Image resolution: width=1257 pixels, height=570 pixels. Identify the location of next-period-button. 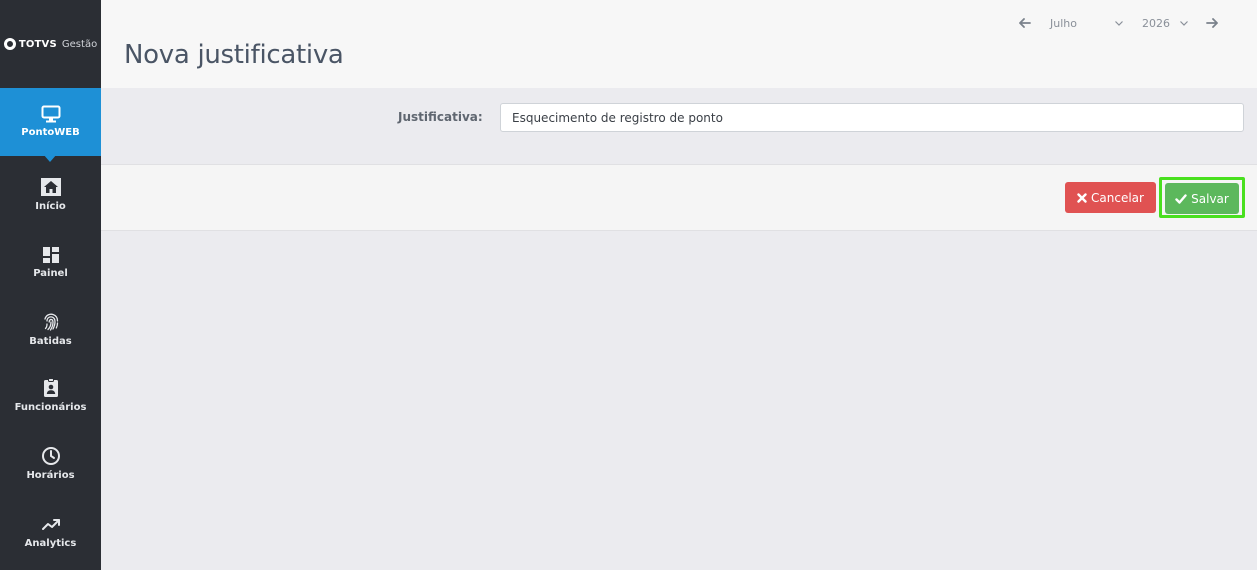
(1212, 23).